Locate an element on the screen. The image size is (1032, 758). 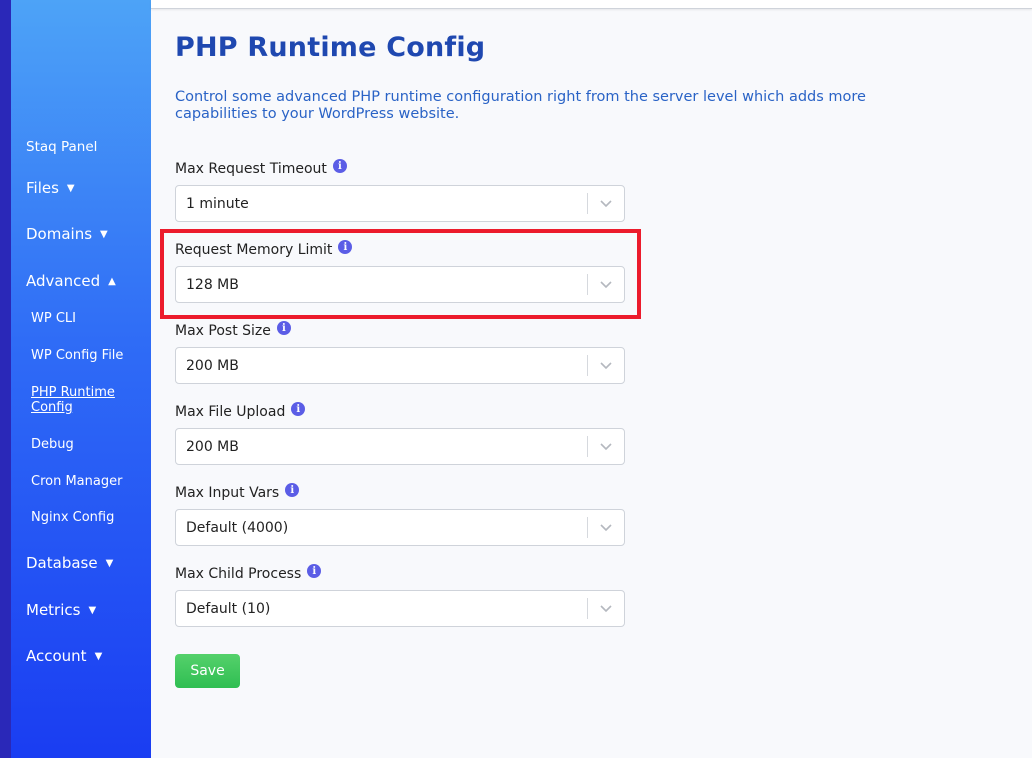
sidebar-item-metrics: Metrics ▼ is located at coordinates (61, 610).